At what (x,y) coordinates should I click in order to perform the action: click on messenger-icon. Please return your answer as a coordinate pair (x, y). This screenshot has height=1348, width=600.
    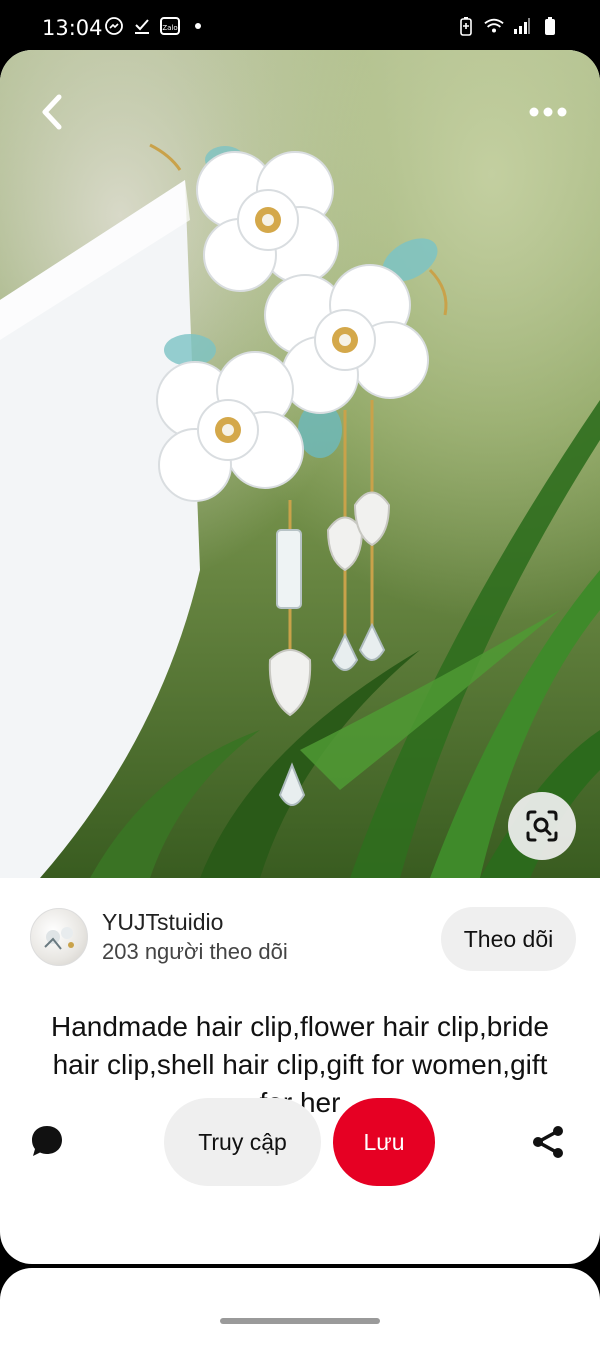
    Looking at the image, I should click on (114, 26).